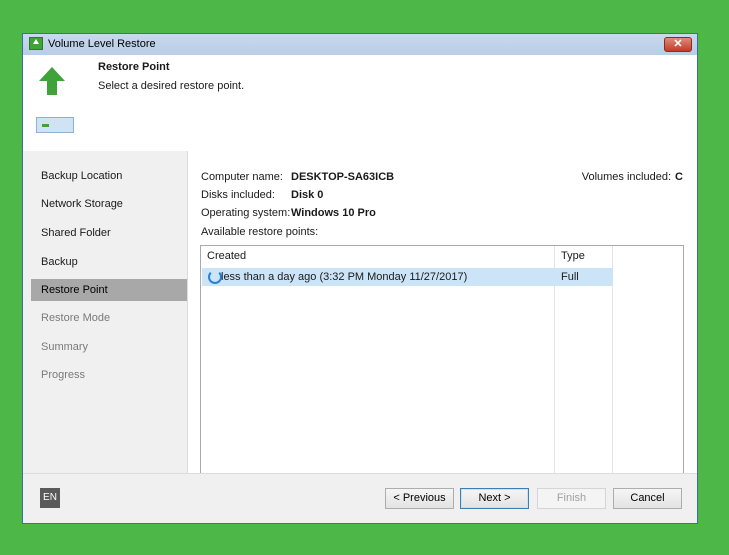 The height and width of the screenshot is (555, 729). Describe the element at coordinates (76, 318) in the screenshot. I see `step-restore-mode: Restore Mode` at that location.